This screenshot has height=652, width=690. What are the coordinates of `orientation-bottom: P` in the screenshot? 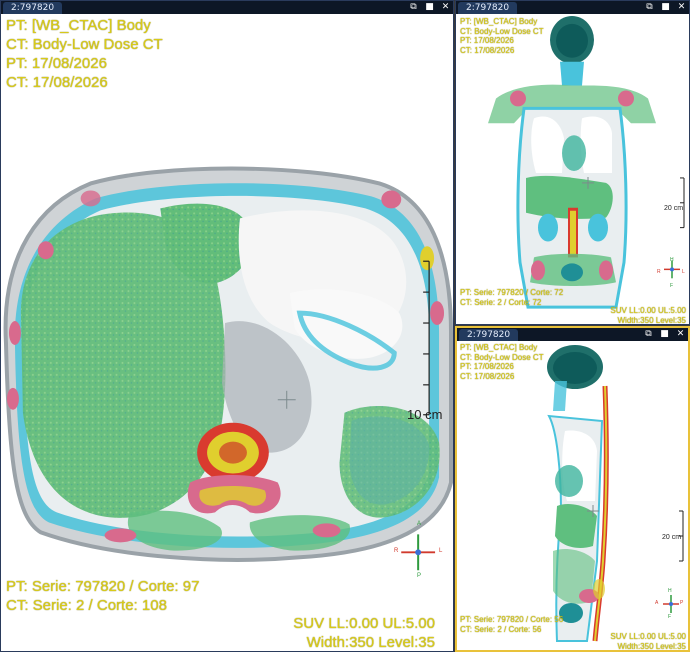 It's located at (419, 576).